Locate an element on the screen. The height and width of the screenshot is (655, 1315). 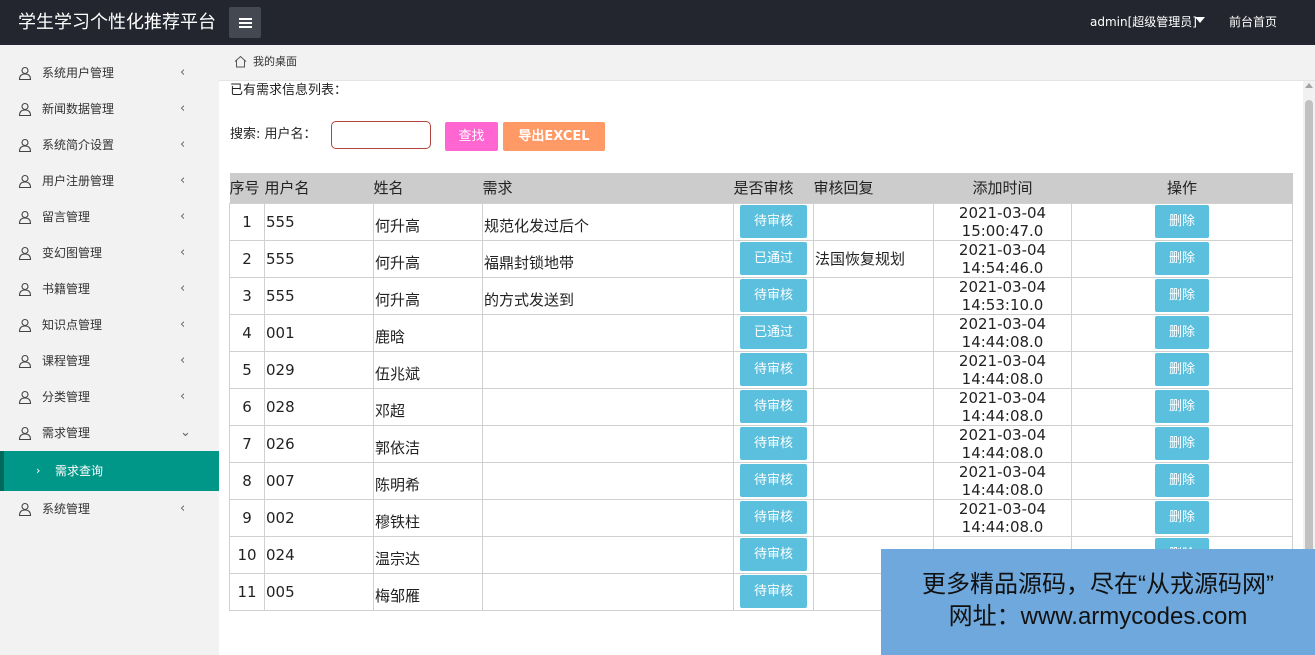
cell-username: 029 is located at coordinates (319, 369).